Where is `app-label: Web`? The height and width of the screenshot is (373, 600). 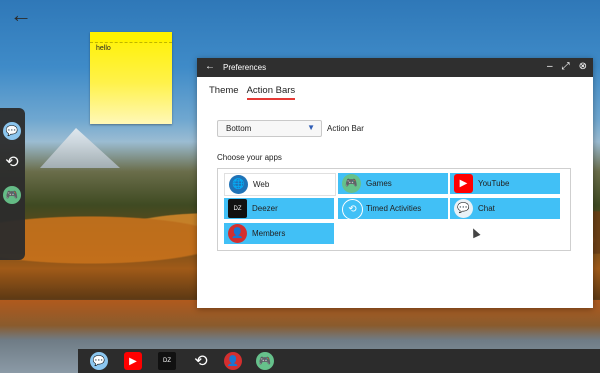 app-label: Web is located at coordinates (261, 184).